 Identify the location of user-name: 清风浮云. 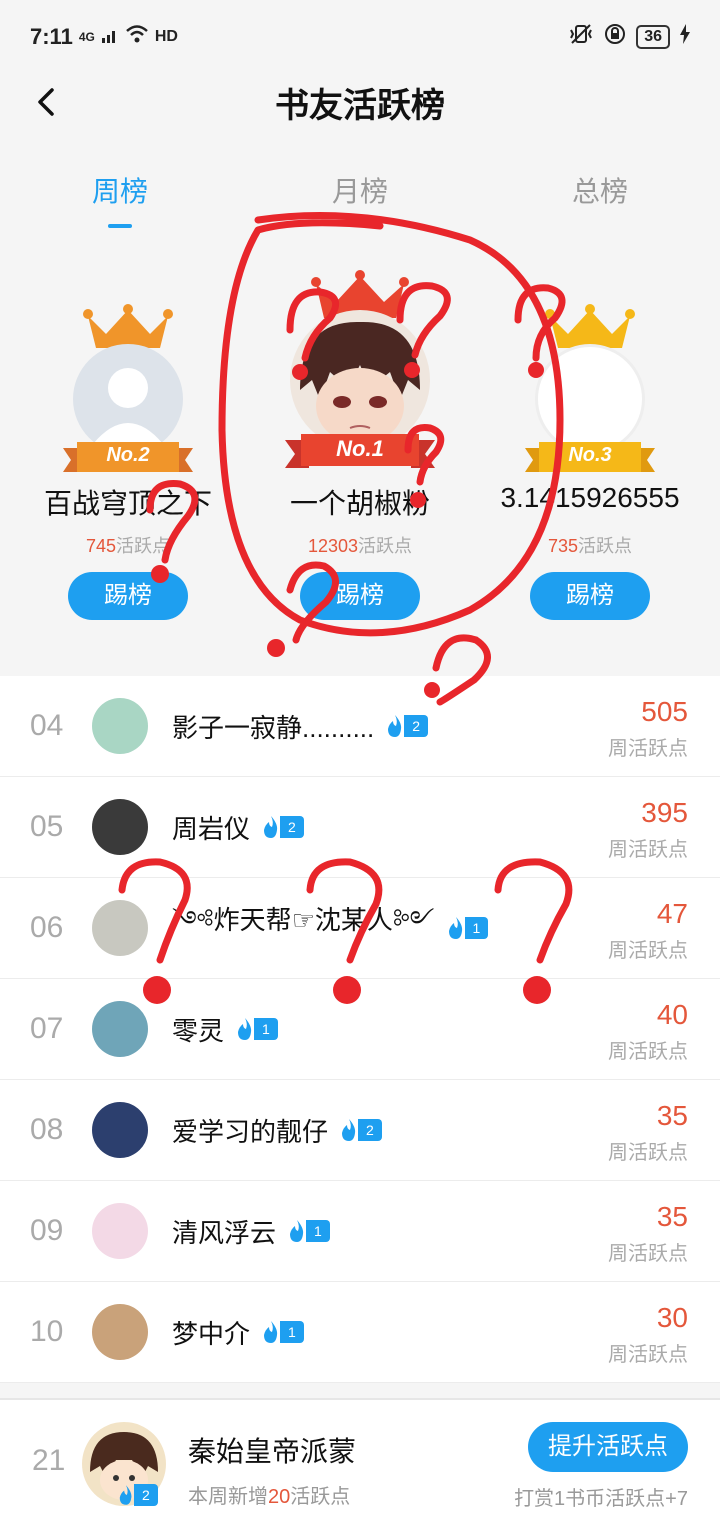
(224, 1232).